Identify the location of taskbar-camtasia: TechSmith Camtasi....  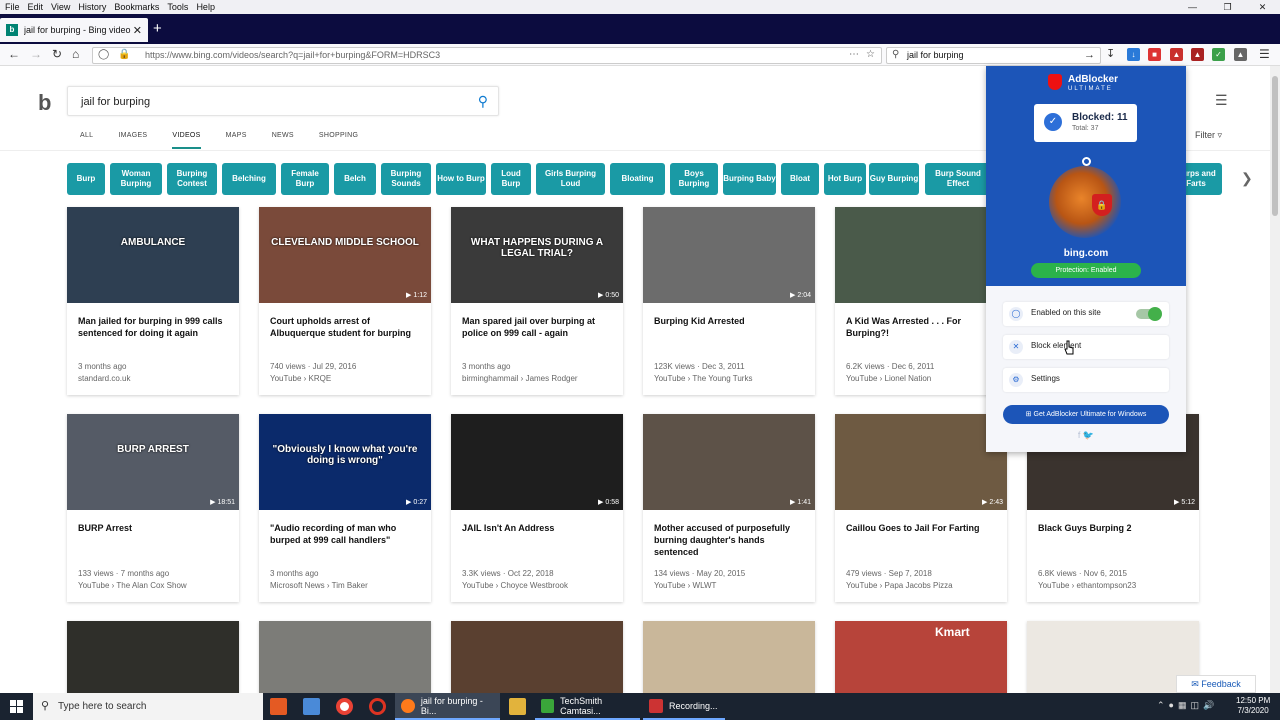
(587, 706).